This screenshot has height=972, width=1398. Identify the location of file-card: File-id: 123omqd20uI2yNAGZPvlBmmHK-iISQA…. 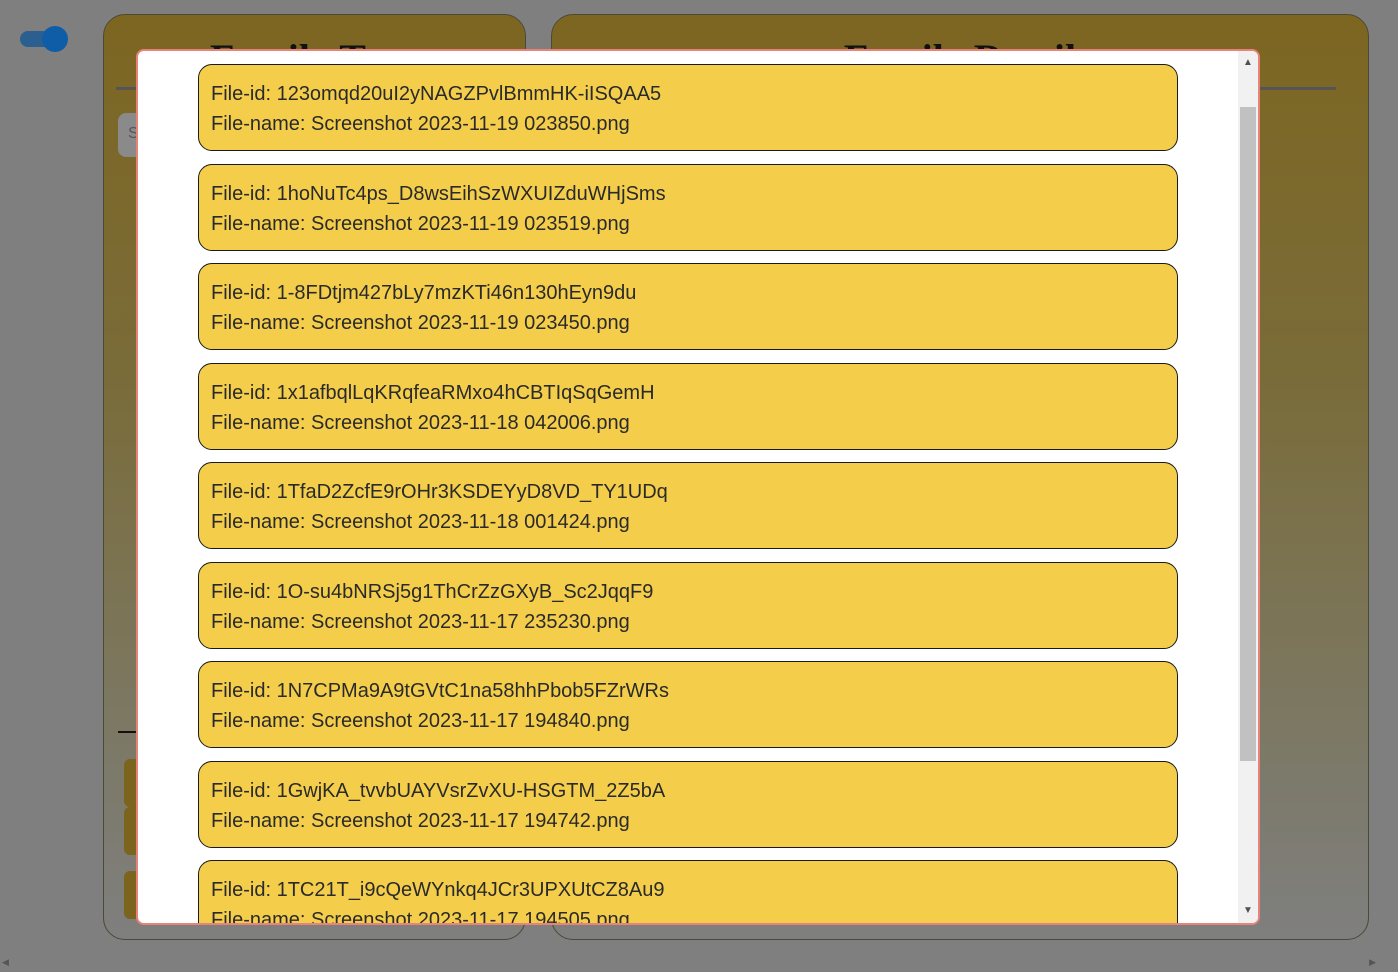
(688, 107).